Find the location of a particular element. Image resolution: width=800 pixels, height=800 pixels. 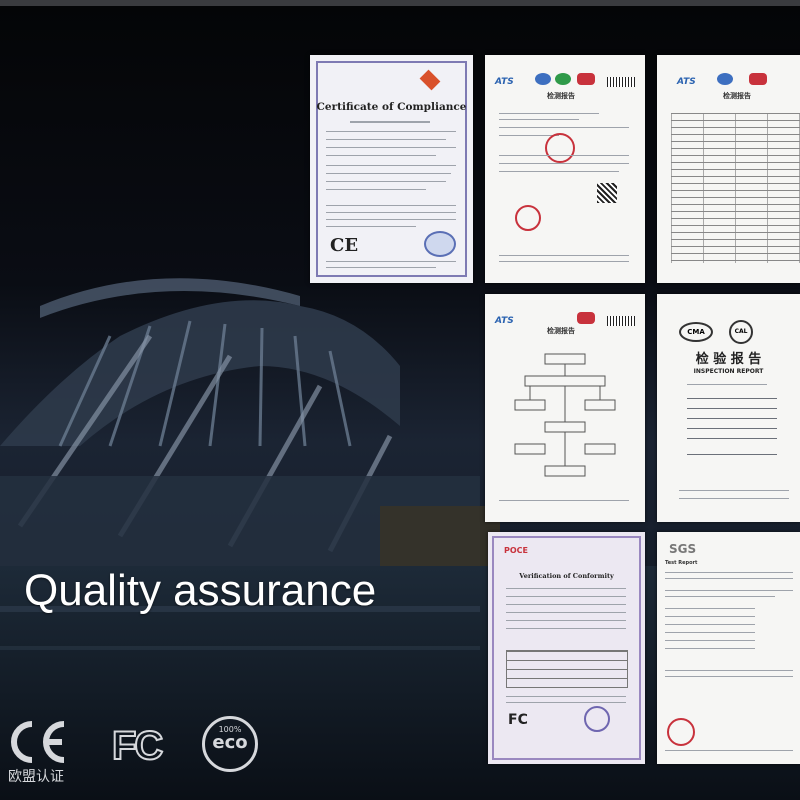

ats-test-report-1: ATS 检测报告 is located at coordinates (565, 169).